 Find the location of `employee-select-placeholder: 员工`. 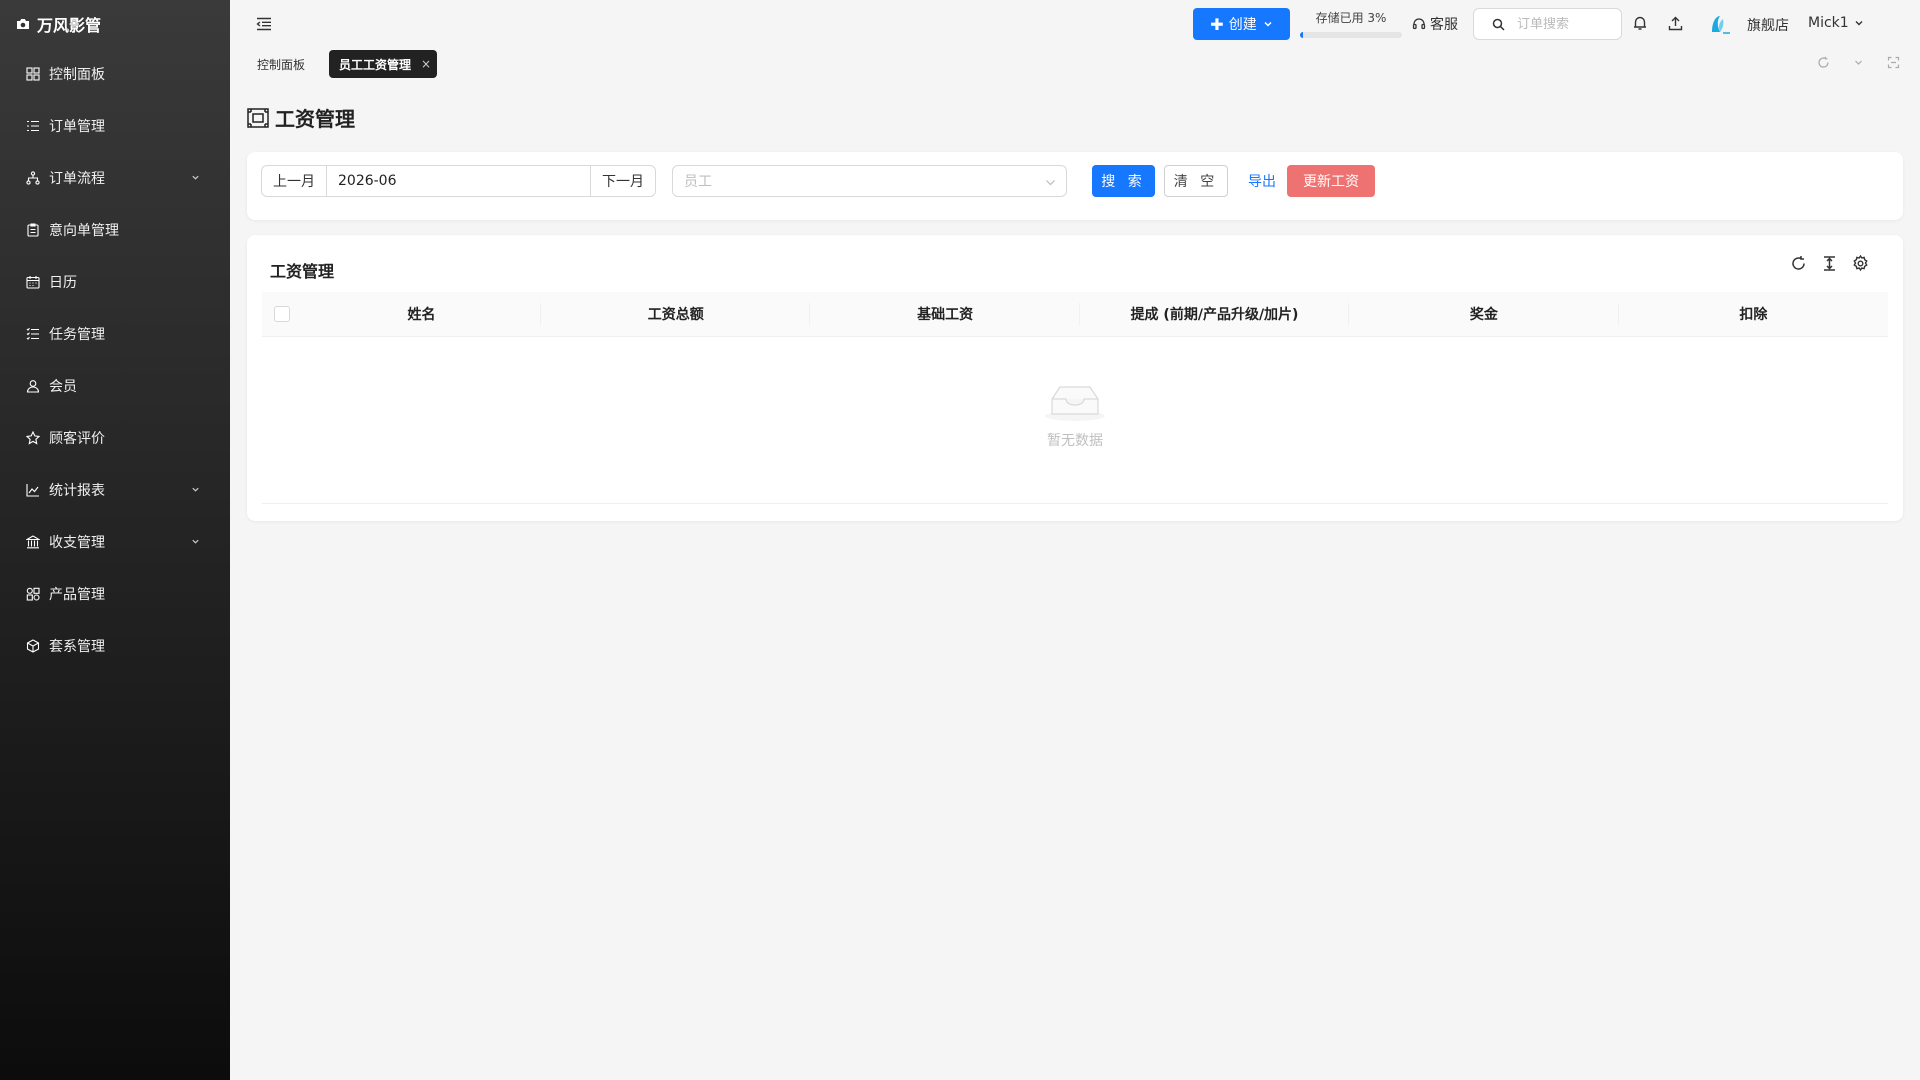

employee-select-placeholder: 员工 is located at coordinates (698, 182).